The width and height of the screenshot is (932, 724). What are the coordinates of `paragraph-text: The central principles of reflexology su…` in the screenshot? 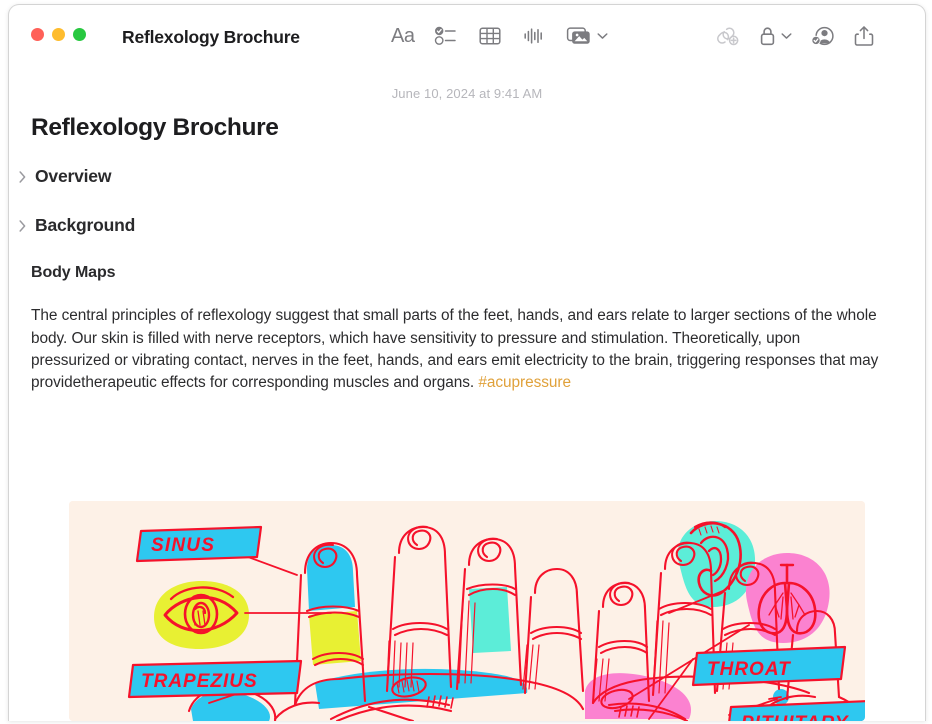 It's located at (455, 349).